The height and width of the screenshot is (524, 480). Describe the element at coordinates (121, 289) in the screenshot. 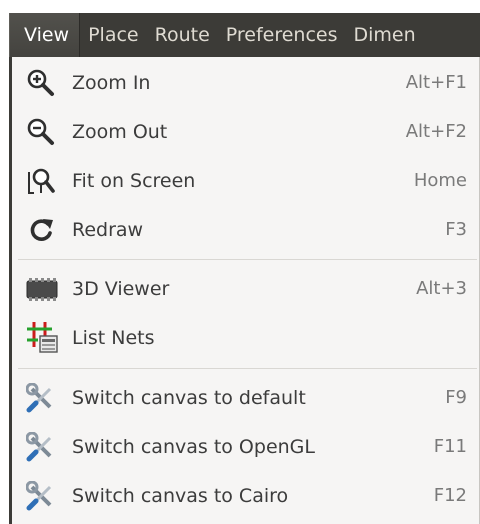

I see `menu-item-label: 3D Viewer` at that location.